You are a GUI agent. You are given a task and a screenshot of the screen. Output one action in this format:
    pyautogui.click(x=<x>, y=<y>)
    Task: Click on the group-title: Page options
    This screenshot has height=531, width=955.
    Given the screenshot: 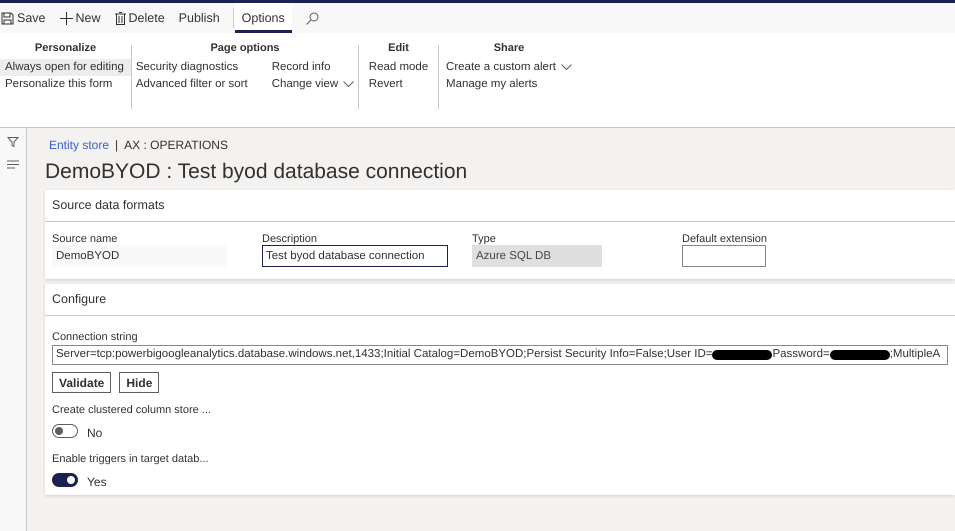 What is the action you would take?
    pyautogui.click(x=245, y=48)
    